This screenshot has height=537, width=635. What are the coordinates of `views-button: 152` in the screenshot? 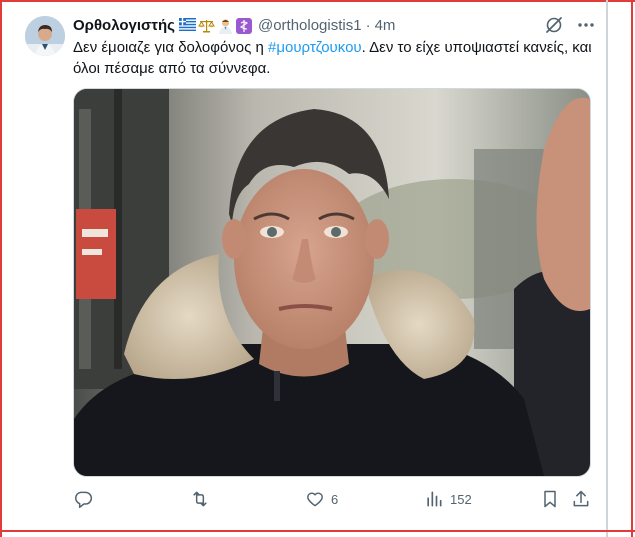 It's located at (448, 499).